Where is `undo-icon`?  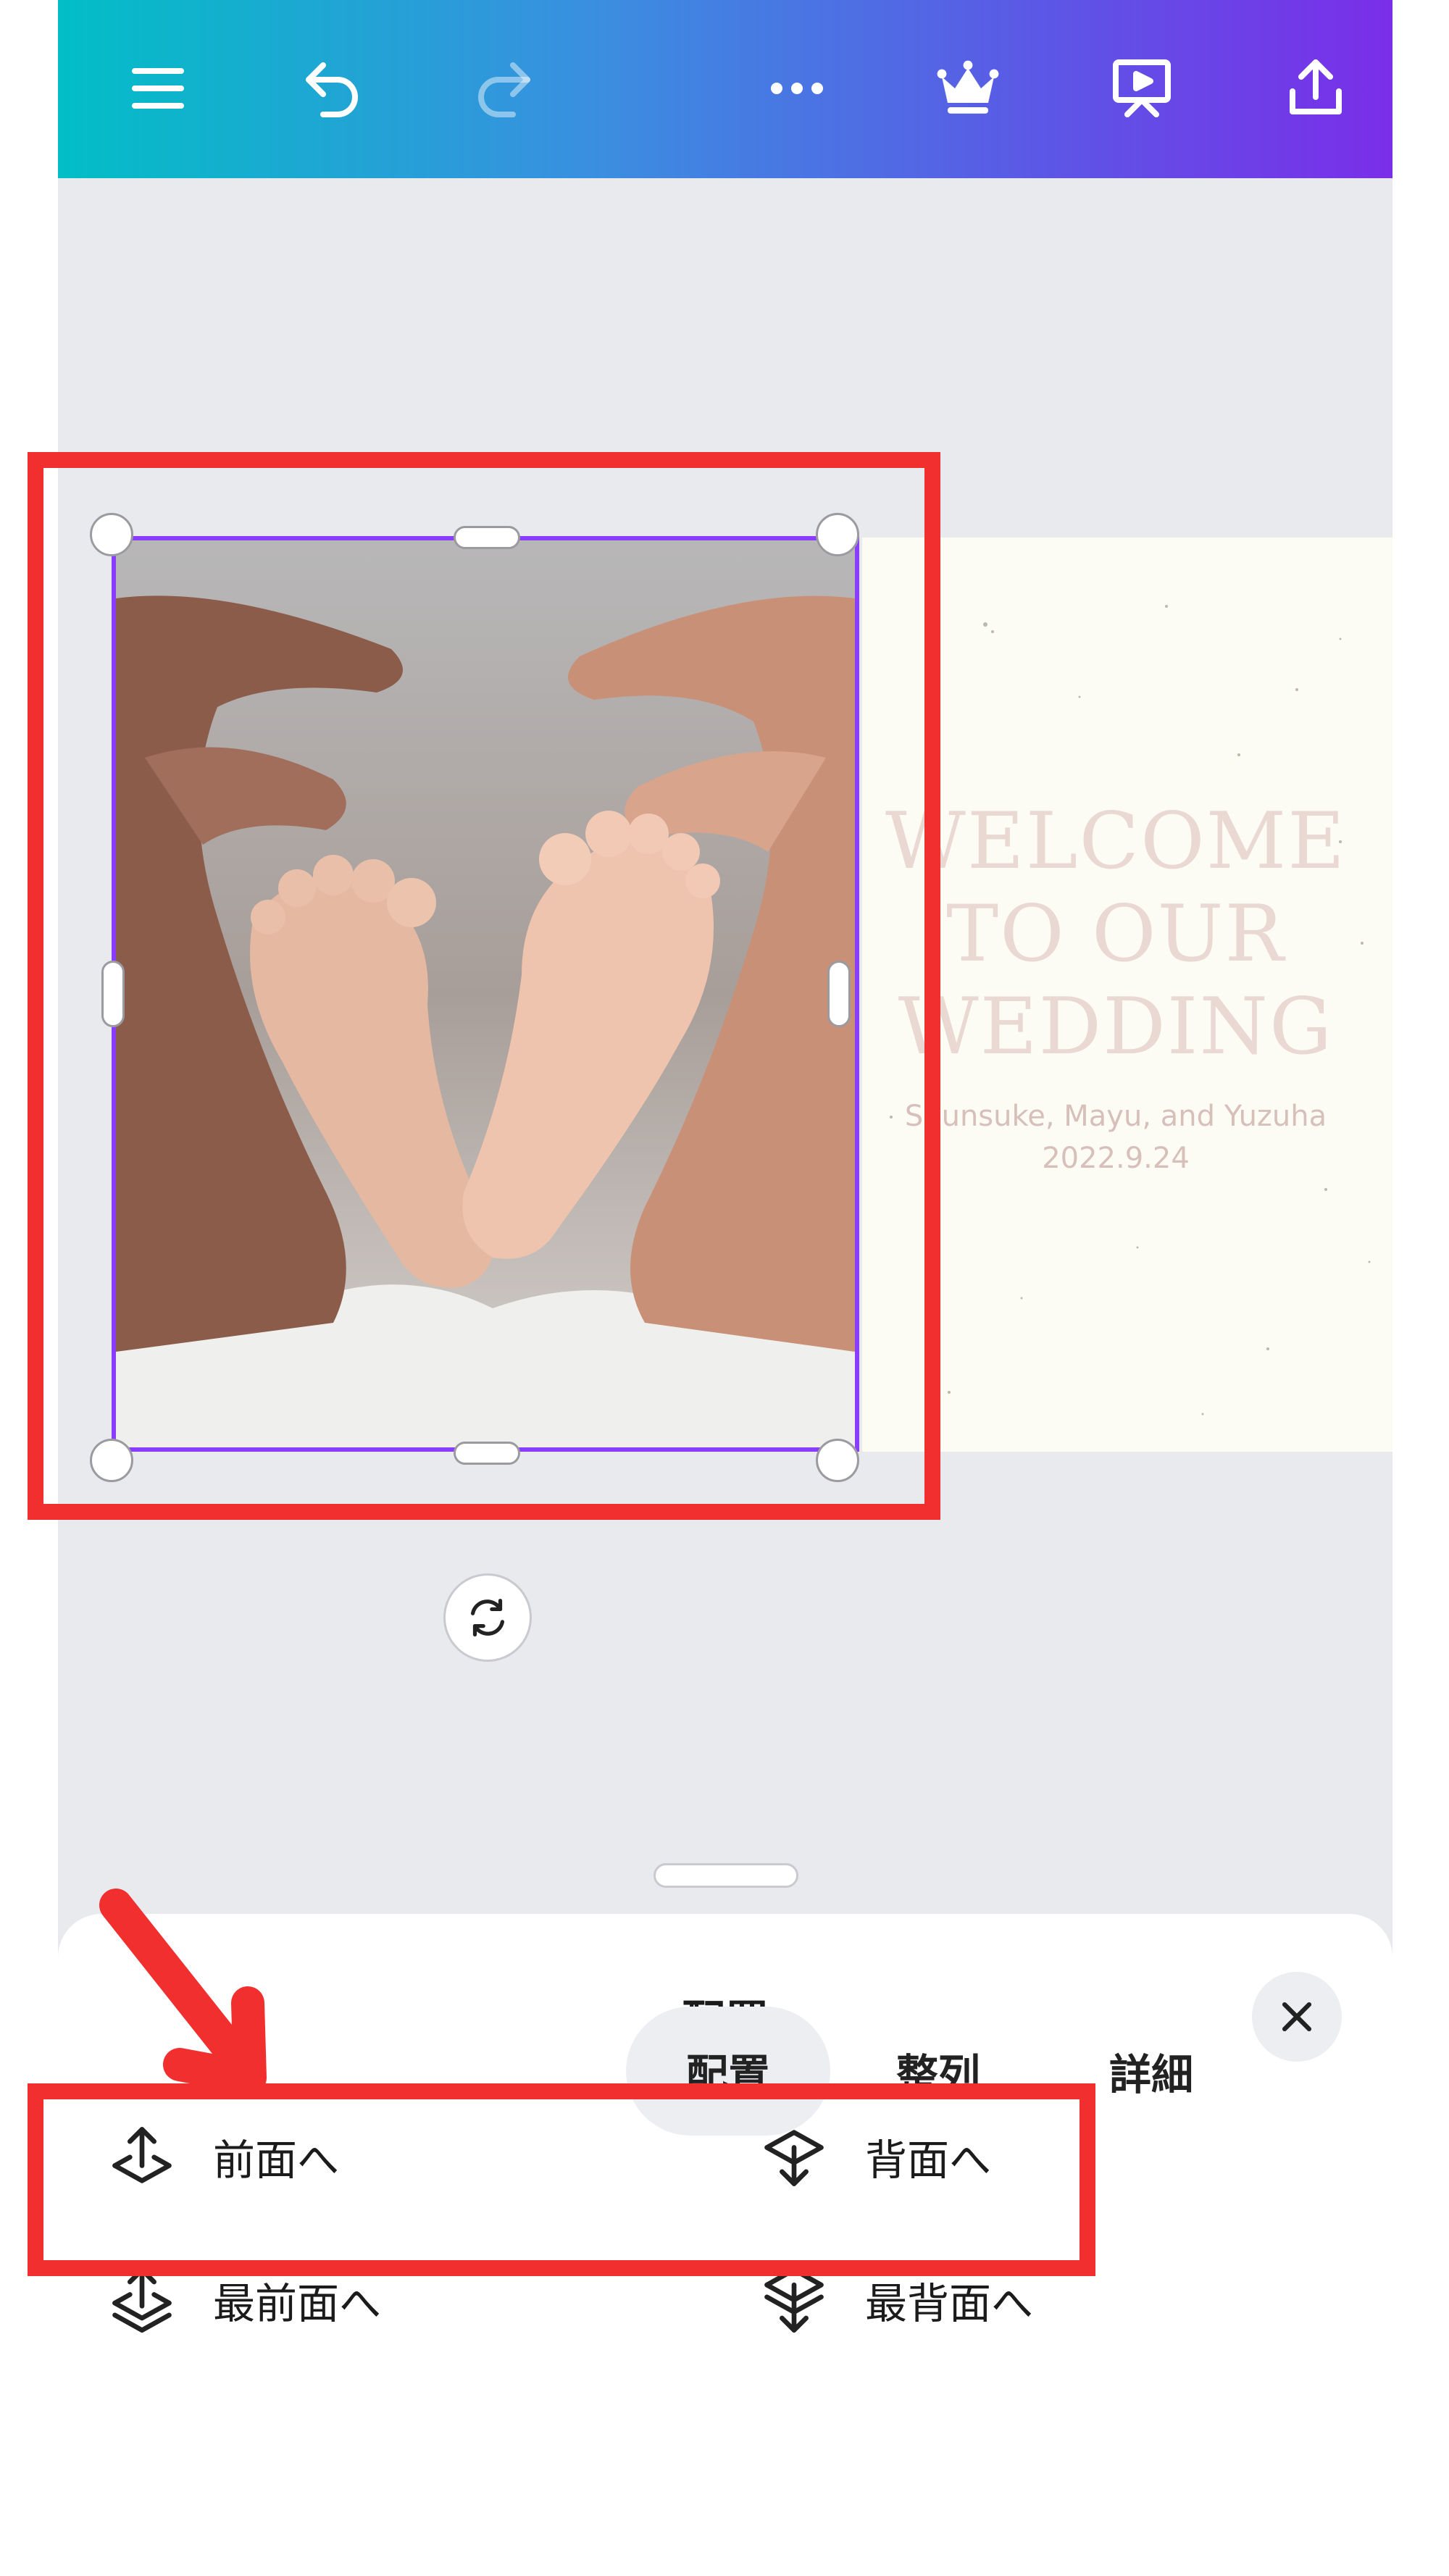
undo-icon is located at coordinates (332, 88).